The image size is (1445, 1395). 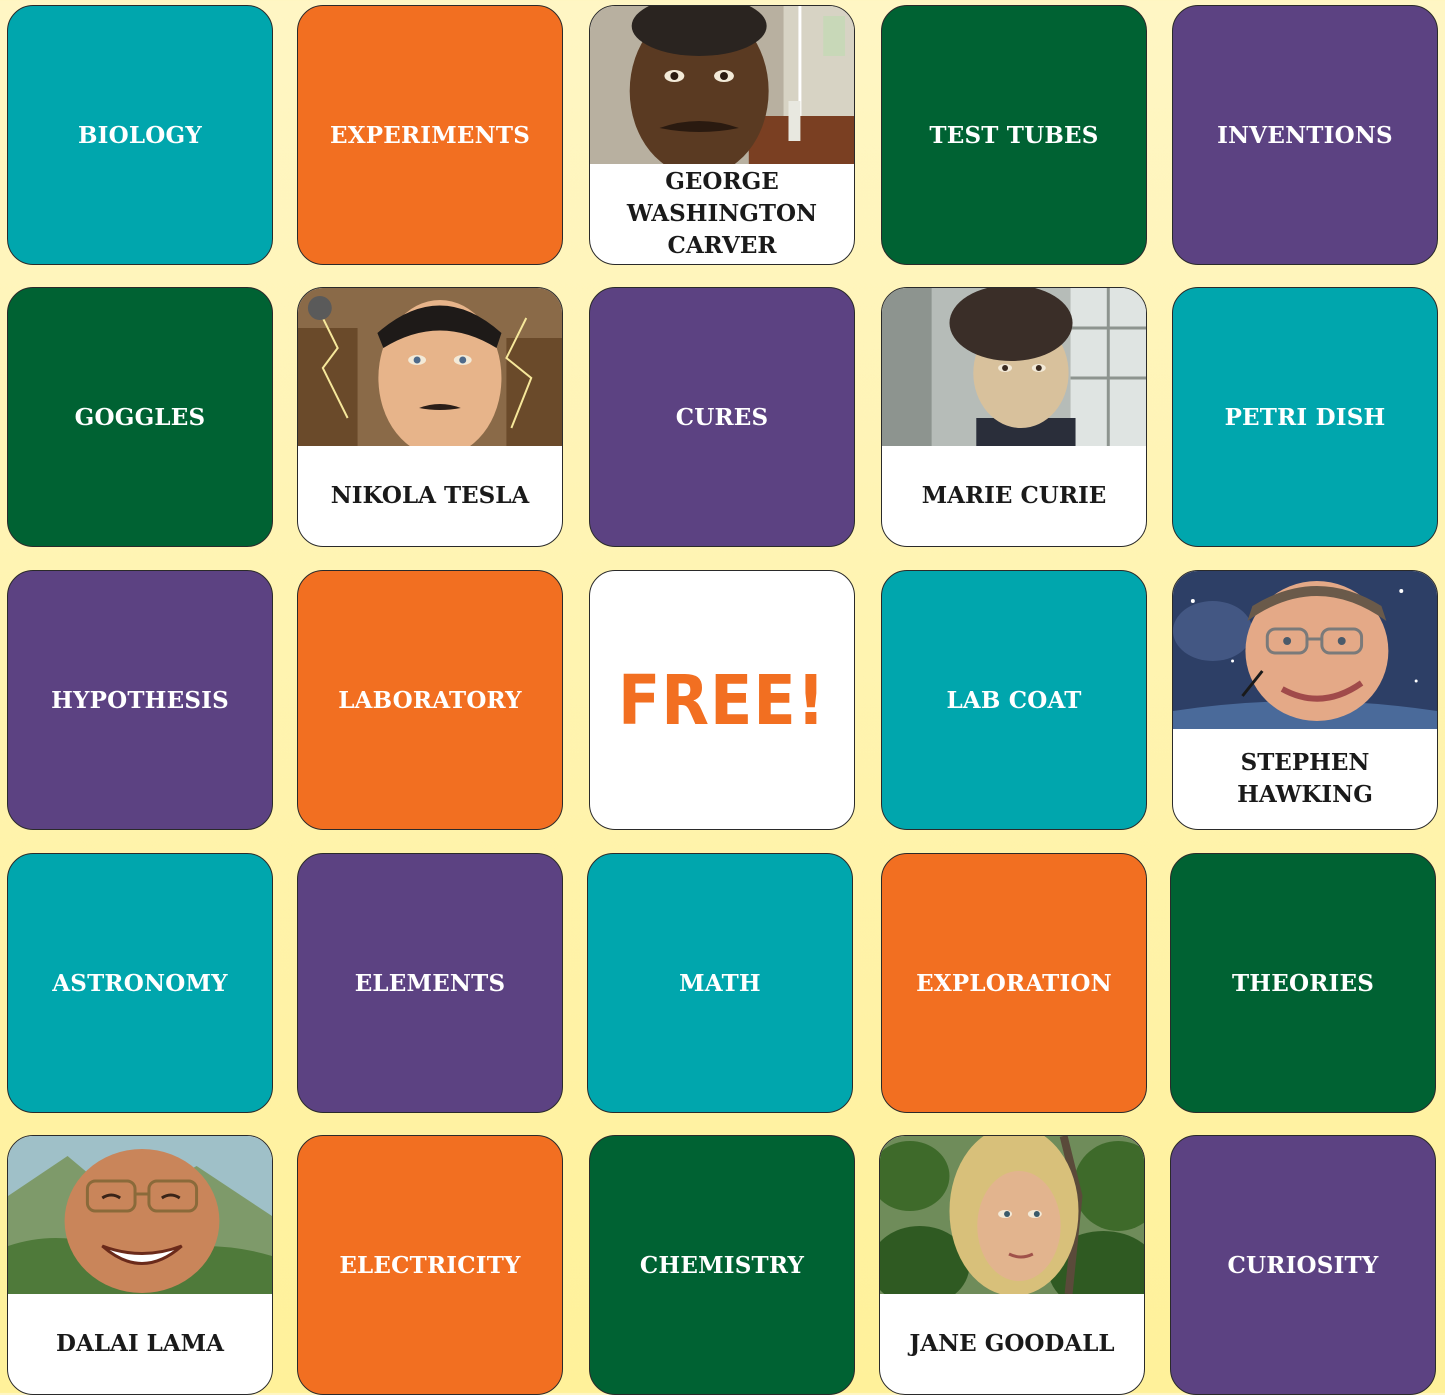 What do you see at coordinates (1012, 1343) in the screenshot?
I see `person-name: JANE GOODALL` at bounding box center [1012, 1343].